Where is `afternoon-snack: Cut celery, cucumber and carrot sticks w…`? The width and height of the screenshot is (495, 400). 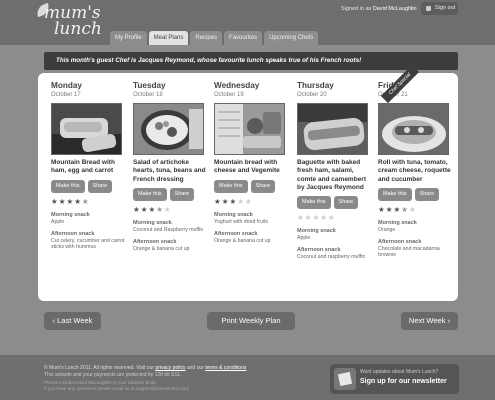 afternoon-snack: Cut celery, cucumber and carrot sticks w… is located at coordinates (88, 244).